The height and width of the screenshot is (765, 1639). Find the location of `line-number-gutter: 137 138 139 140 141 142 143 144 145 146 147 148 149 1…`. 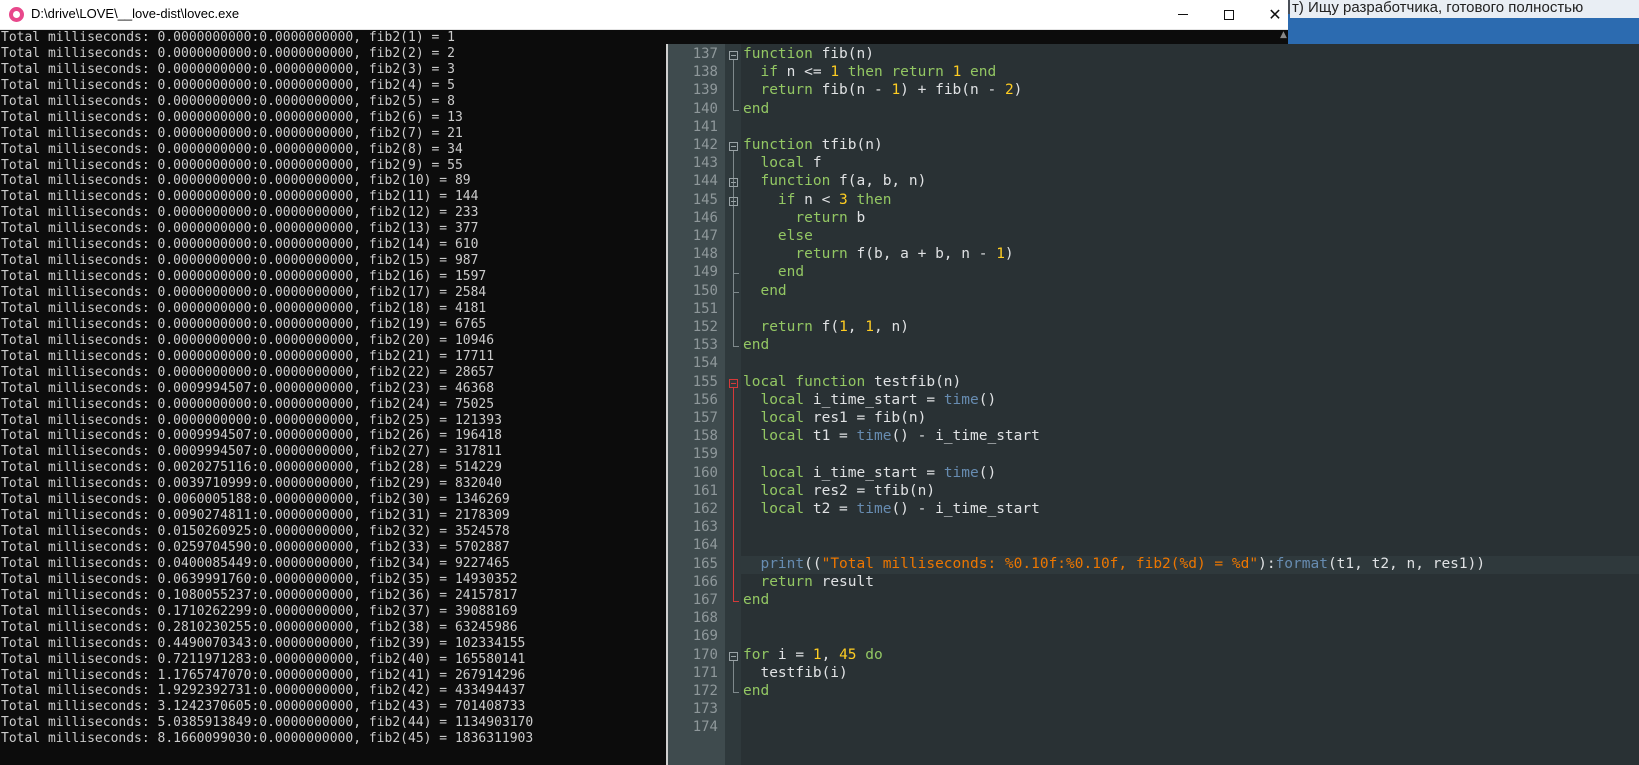

line-number-gutter: 137 138 139 140 141 142 143 144 145 146 147 148 149 1… is located at coordinates (696, 404).